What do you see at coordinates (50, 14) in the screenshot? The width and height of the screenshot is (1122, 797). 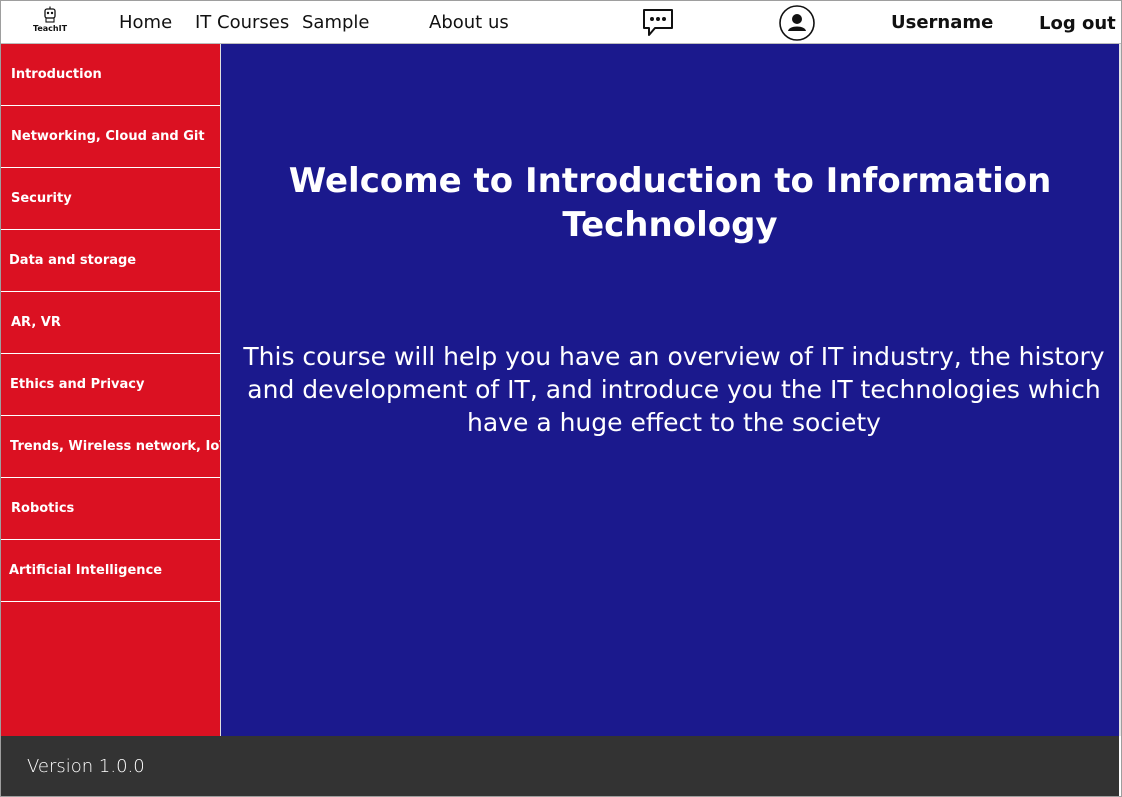 I see `robot-logo-icon` at bounding box center [50, 14].